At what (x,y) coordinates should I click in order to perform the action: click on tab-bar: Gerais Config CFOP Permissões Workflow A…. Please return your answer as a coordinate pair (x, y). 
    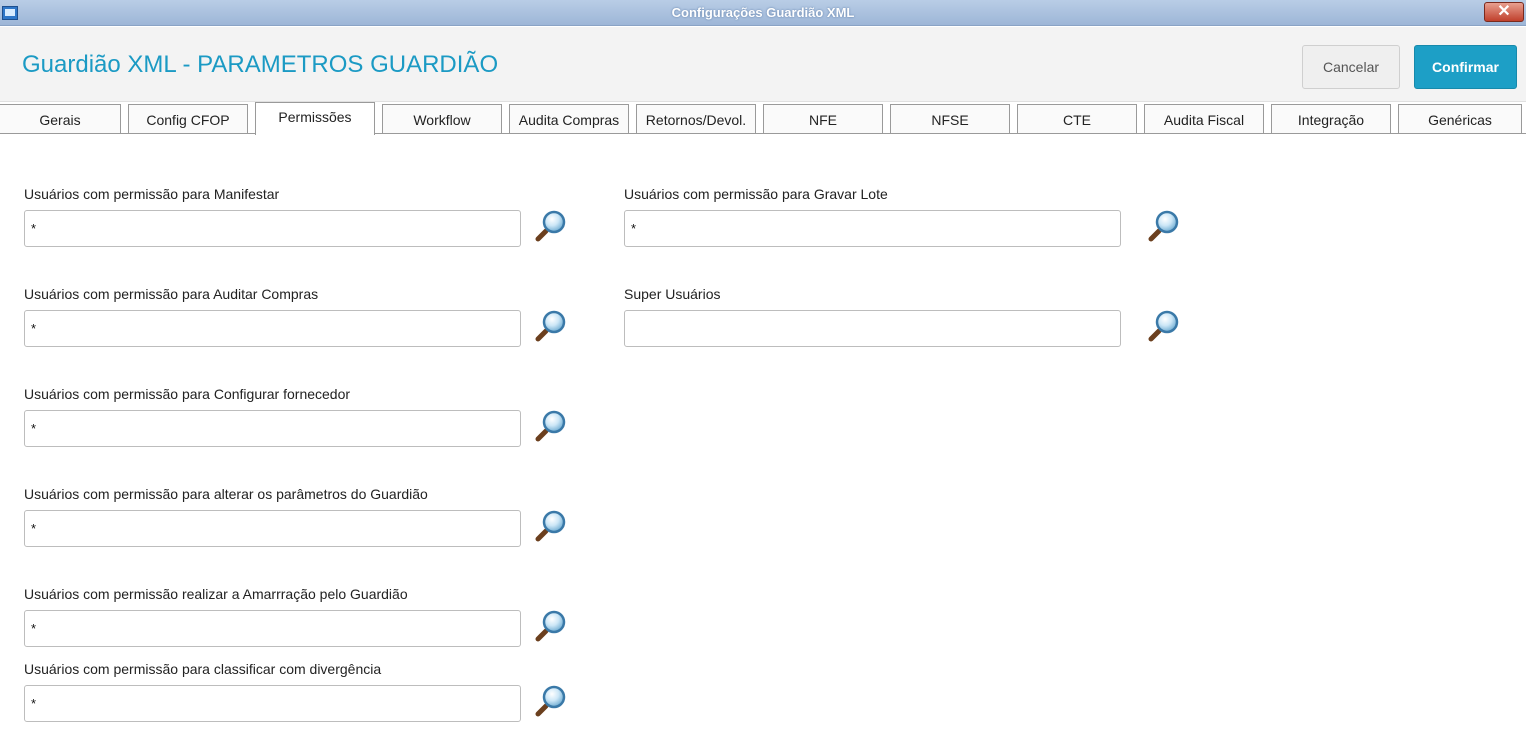
    Looking at the image, I should click on (763, 118).